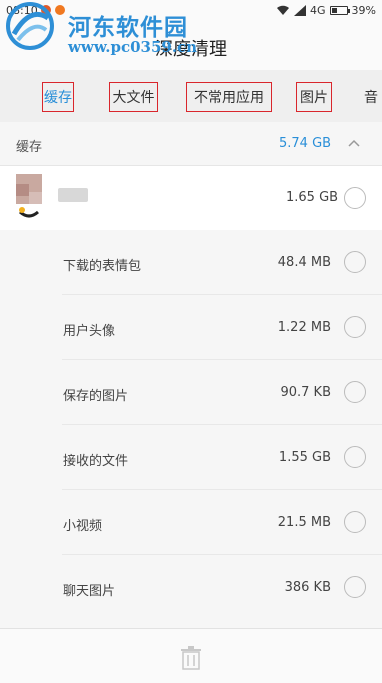 The height and width of the screenshot is (683, 382). What do you see at coordinates (373, 97) in the screenshot?
I see `tab-audio: 音` at bounding box center [373, 97].